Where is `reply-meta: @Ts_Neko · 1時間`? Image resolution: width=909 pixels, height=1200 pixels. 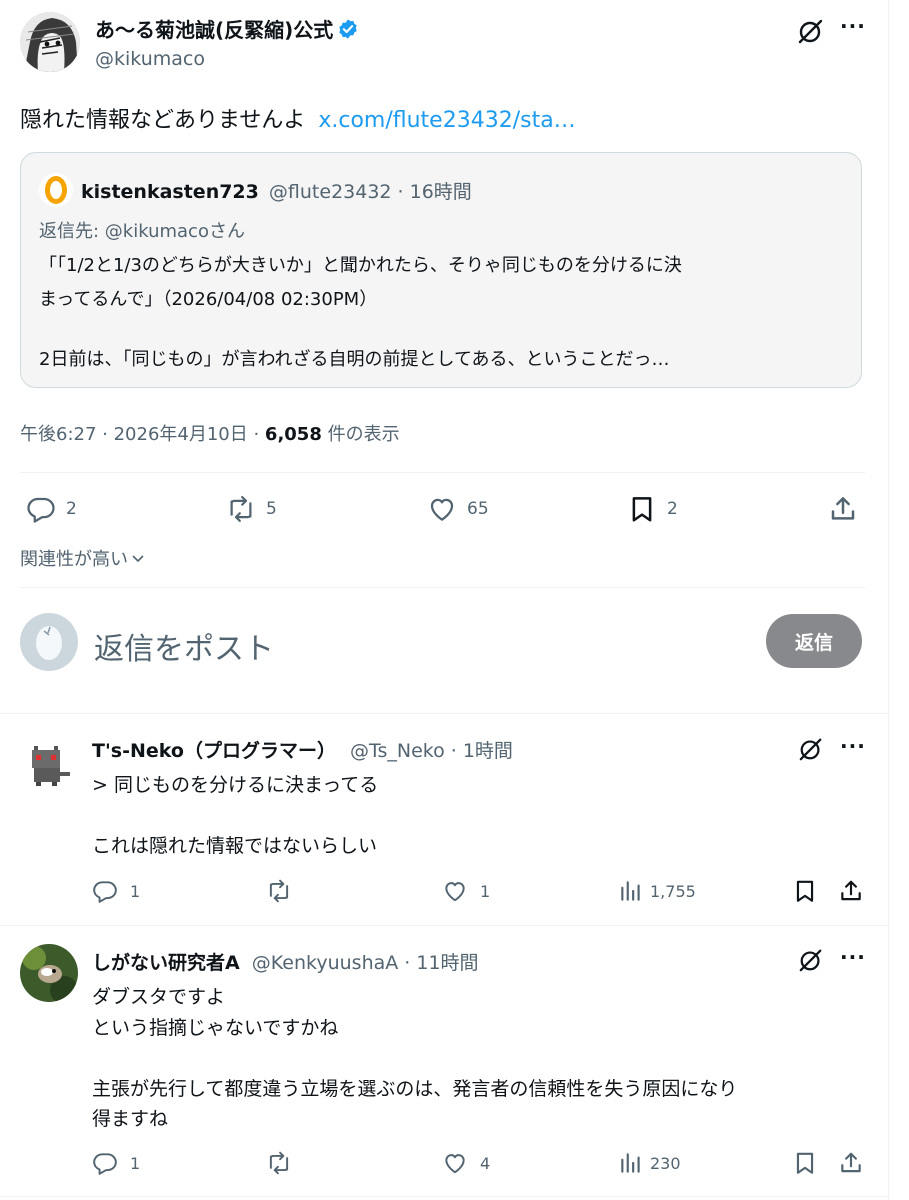 reply-meta: @Ts_Neko · 1時間 is located at coordinates (431, 751).